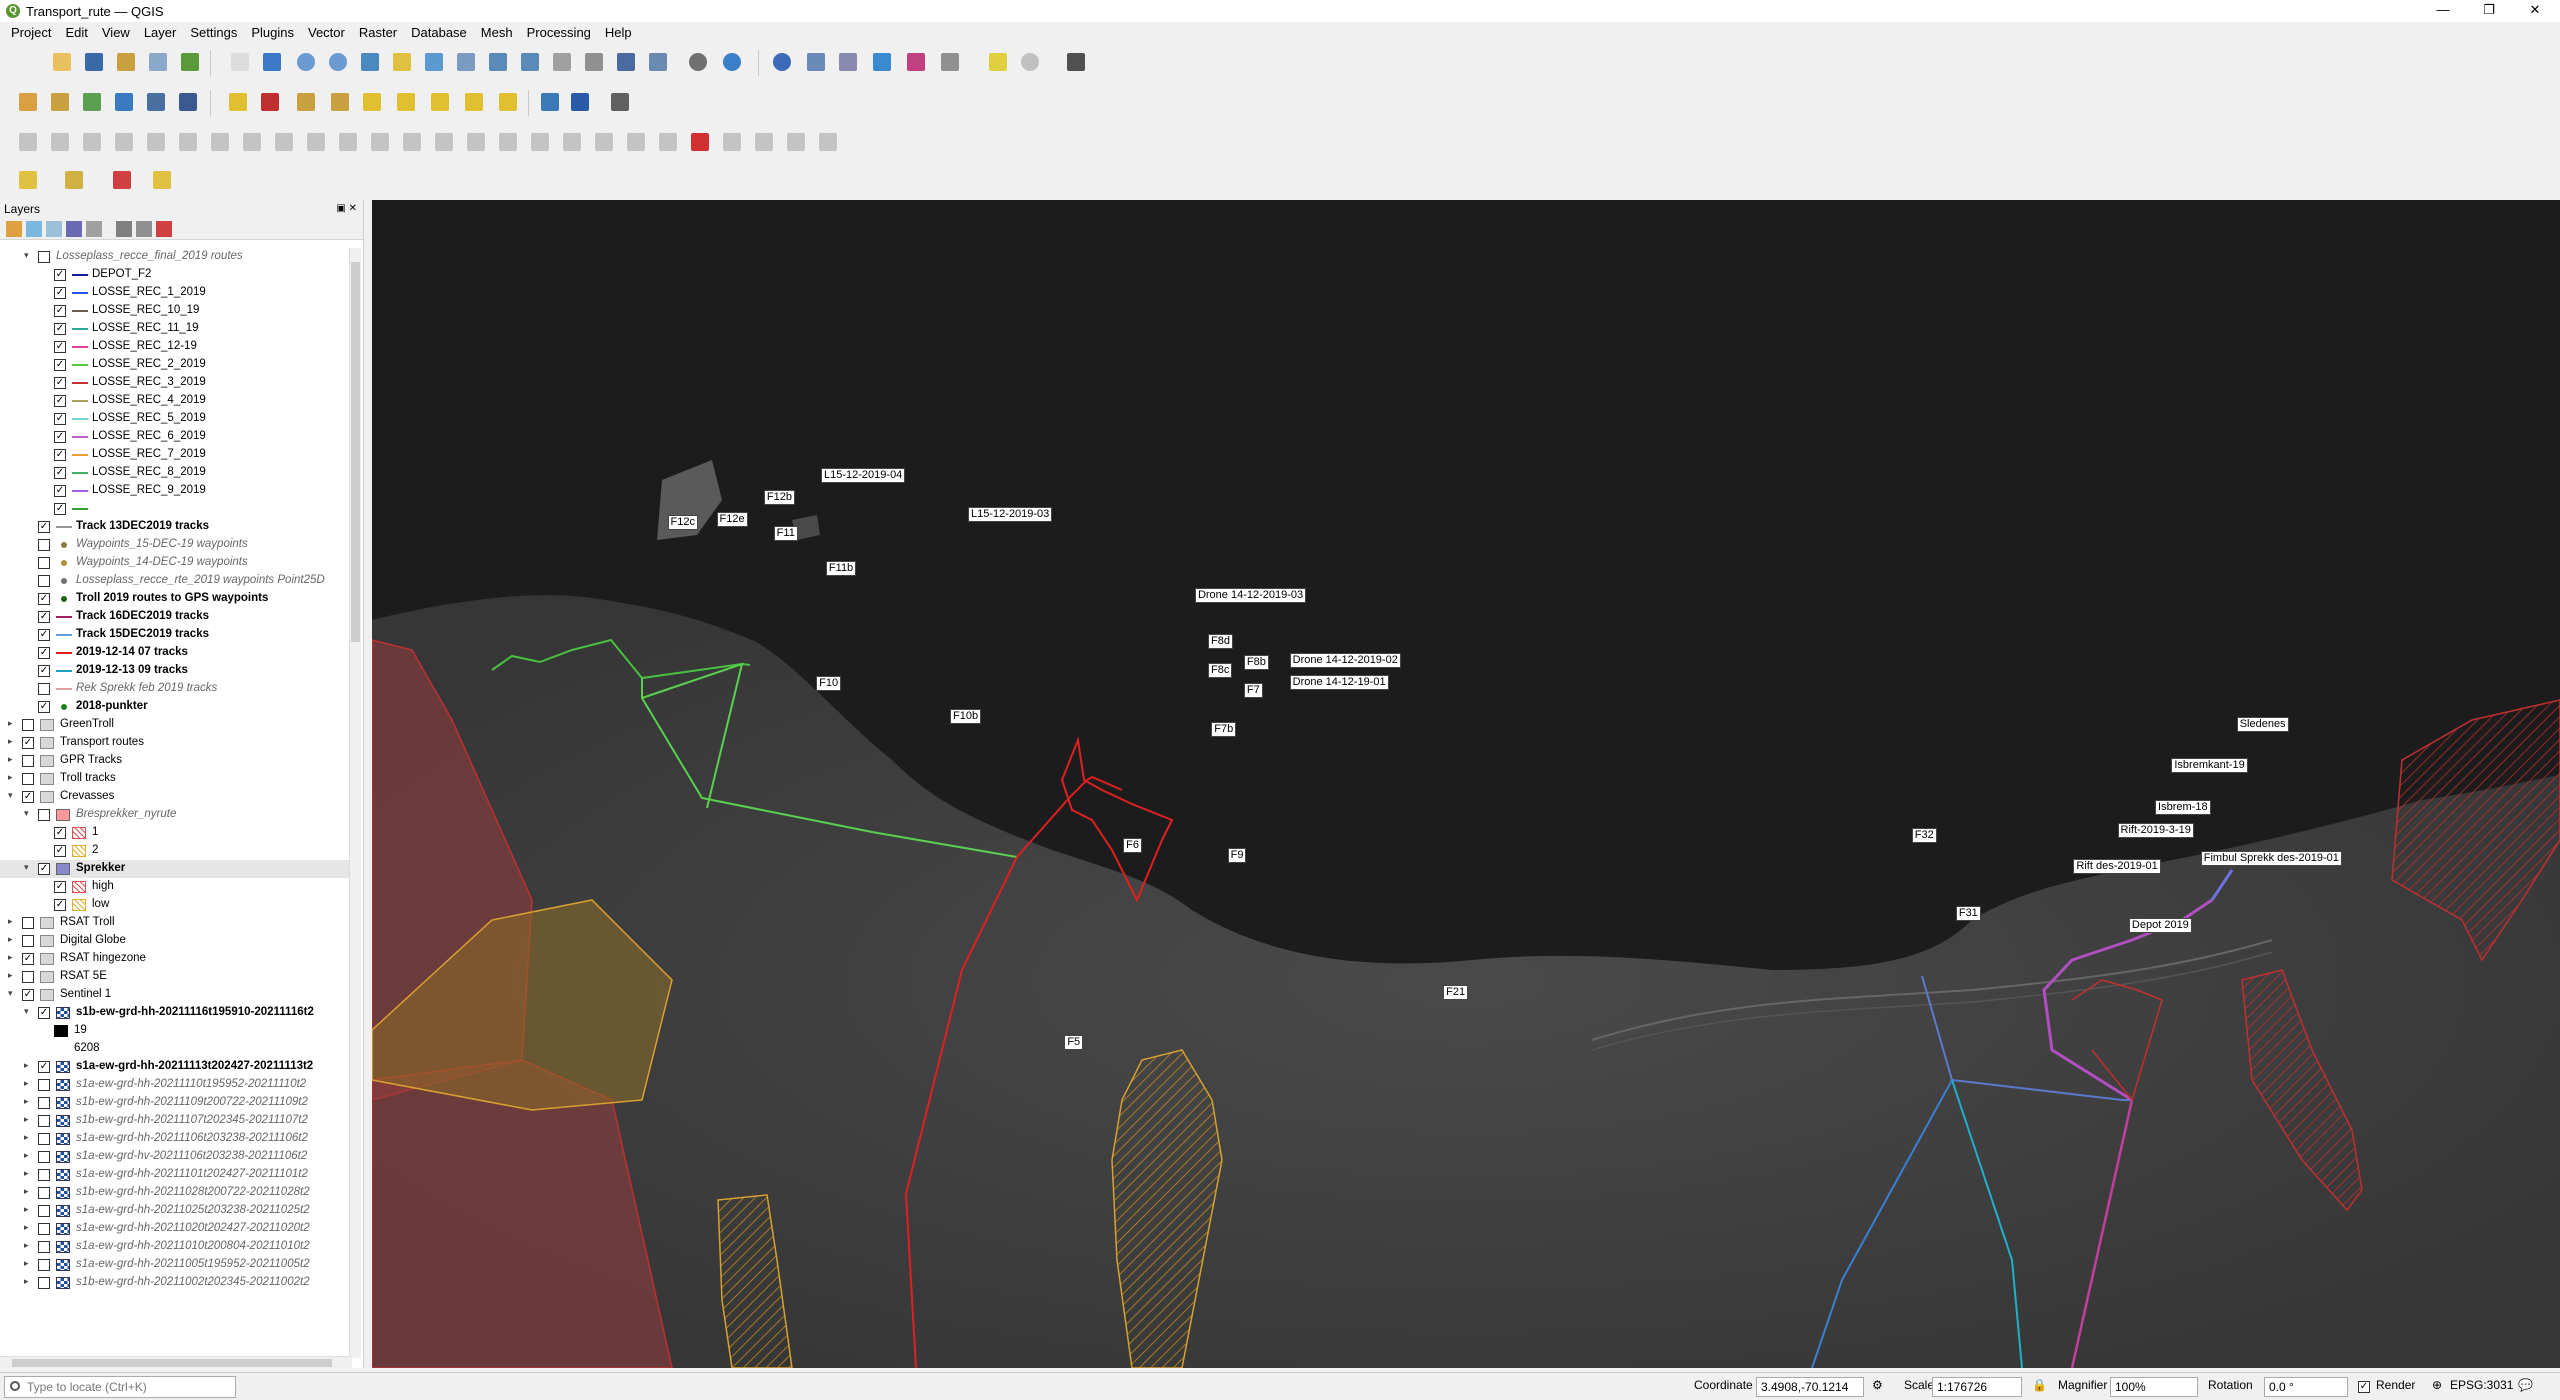 The width and height of the screenshot is (2560, 1400). I want to click on map-waypoint-label: F12c, so click(682, 522).